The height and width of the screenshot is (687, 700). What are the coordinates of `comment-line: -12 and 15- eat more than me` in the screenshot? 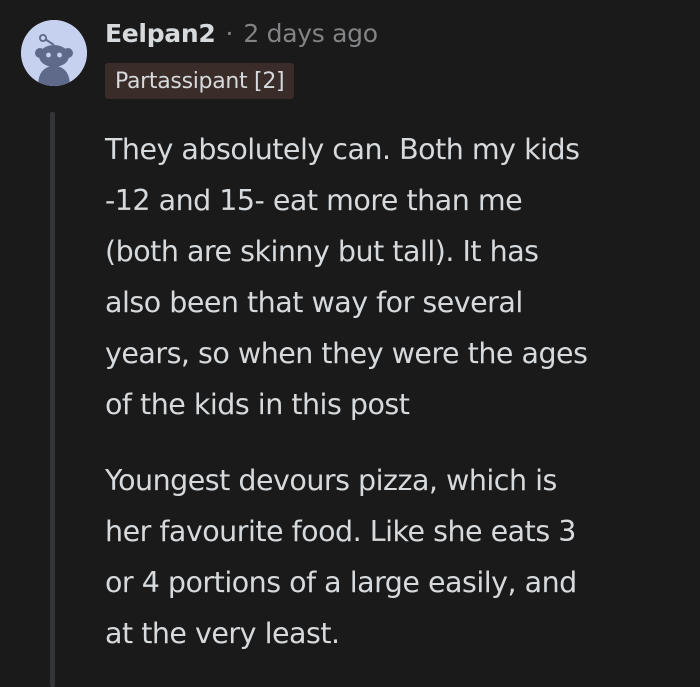 It's located at (314, 200).